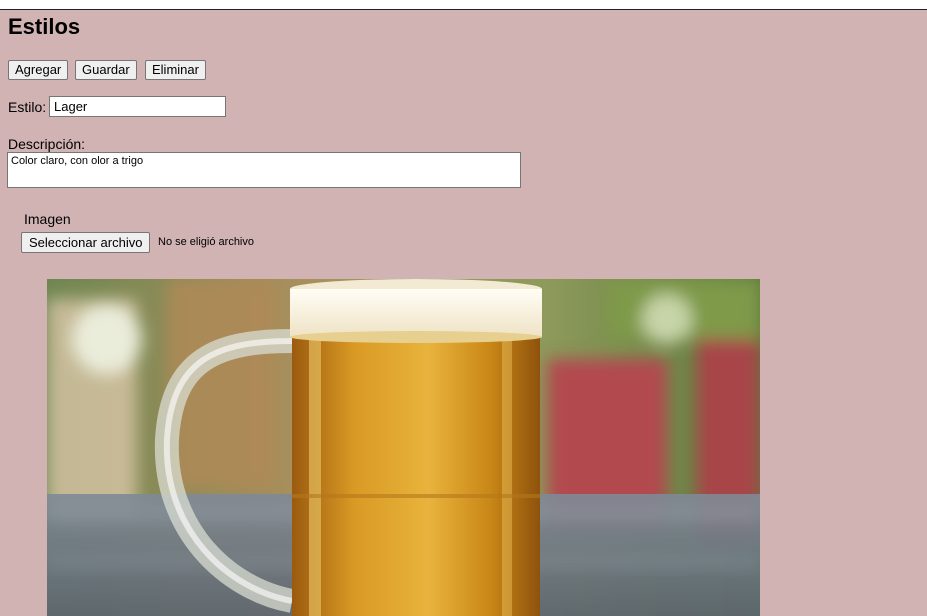  Describe the element at coordinates (47, 219) in the screenshot. I see `image-label: Imagen` at that location.